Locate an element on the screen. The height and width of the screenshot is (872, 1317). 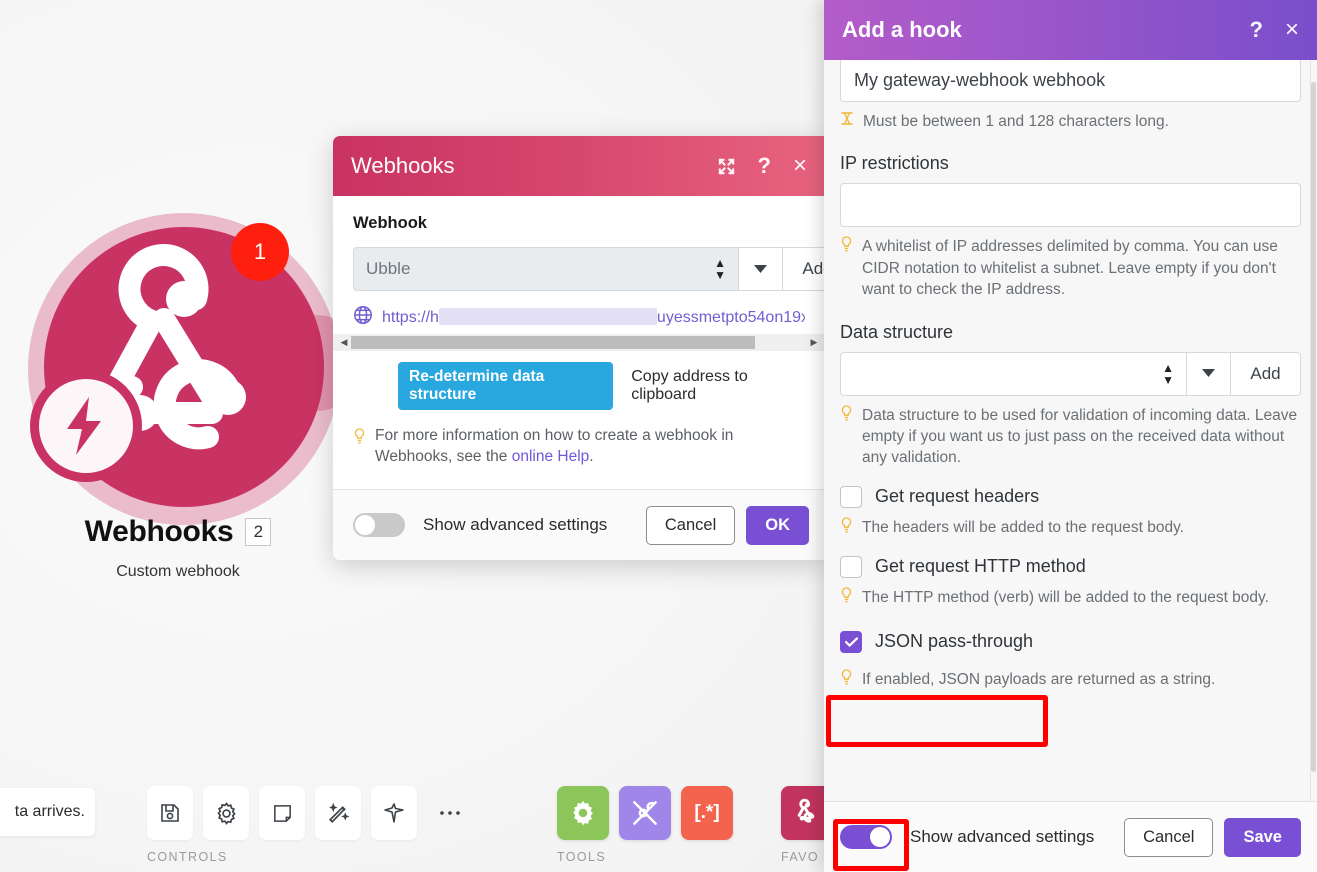
scroll-thumb is located at coordinates (553, 342).